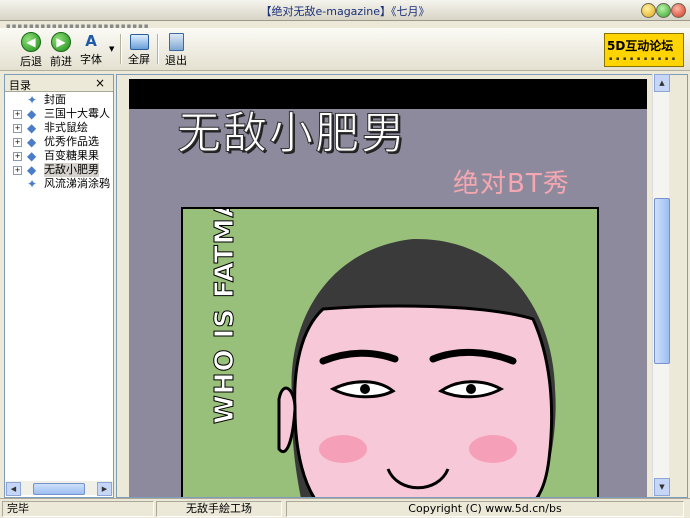 Image resolution: width=690 pixels, height=518 pixels. What do you see at coordinates (20, 85) in the screenshot?
I see `sidebar-title: 目录` at bounding box center [20, 85].